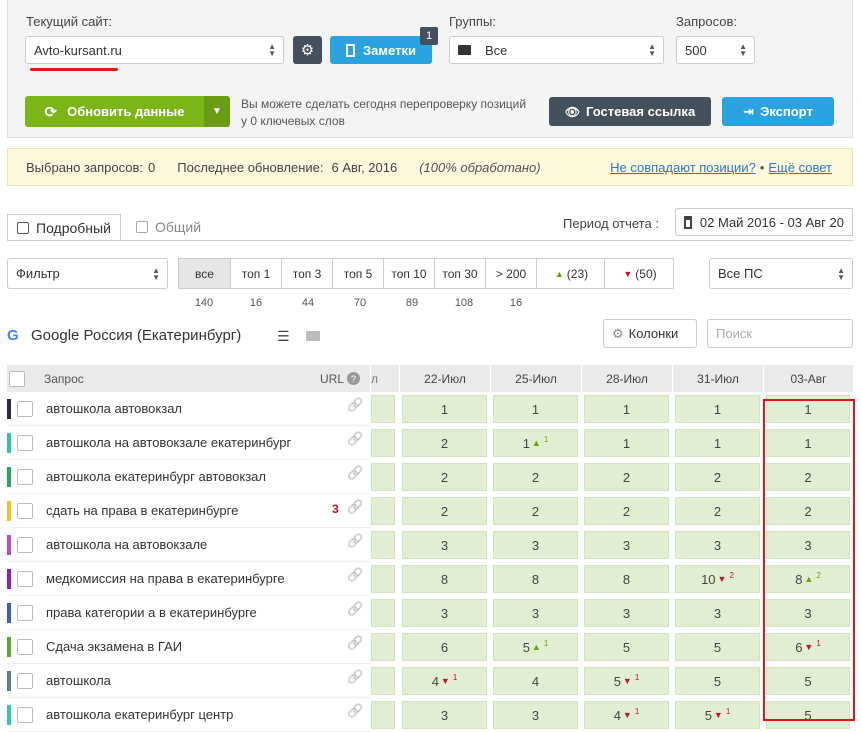 The image size is (861, 732). Describe the element at coordinates (73, 227) in the screenshot. I see `tab-detailed-label: Подробный` at that location.